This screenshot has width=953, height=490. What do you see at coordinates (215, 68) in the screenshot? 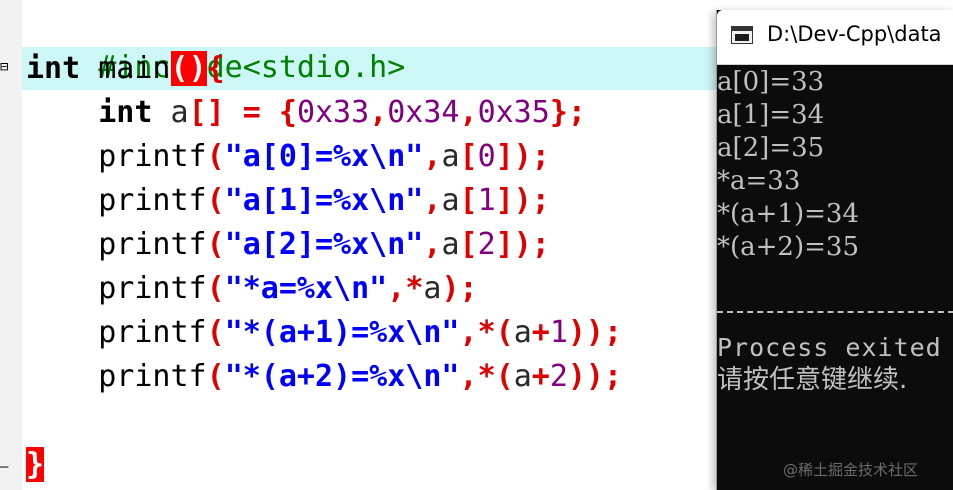
I see `open-brace: {` at bounding box center [215, 68].